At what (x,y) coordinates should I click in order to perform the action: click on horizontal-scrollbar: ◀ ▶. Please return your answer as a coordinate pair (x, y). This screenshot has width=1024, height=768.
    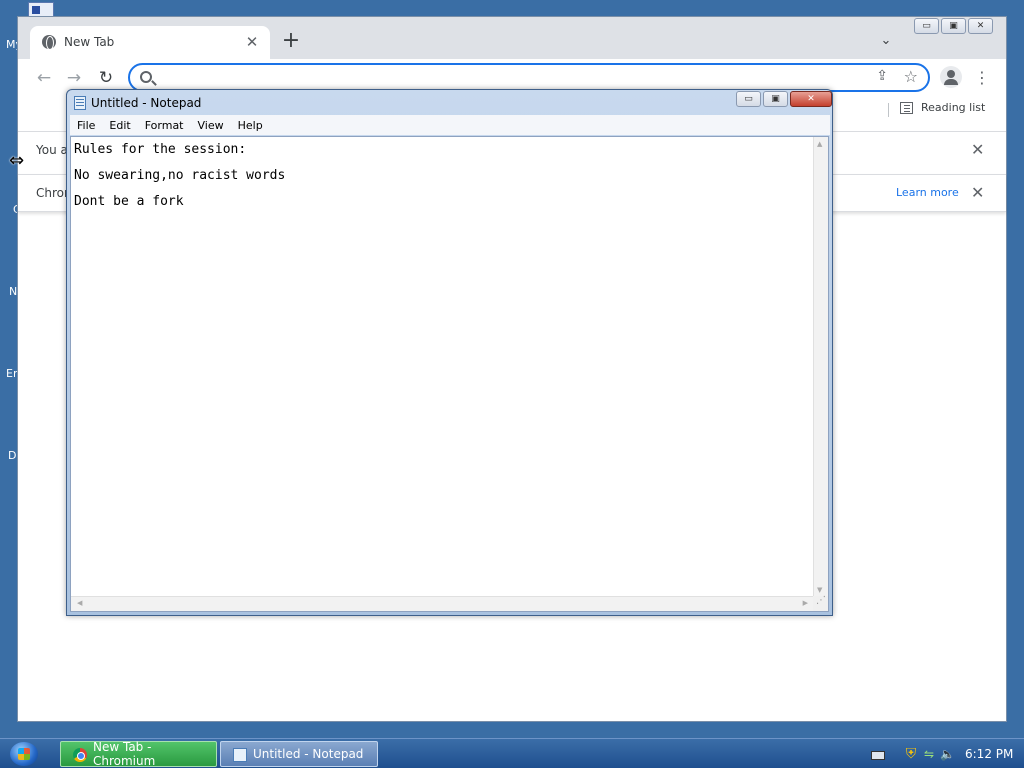
    Looking at the image, I should click on (442, 603).